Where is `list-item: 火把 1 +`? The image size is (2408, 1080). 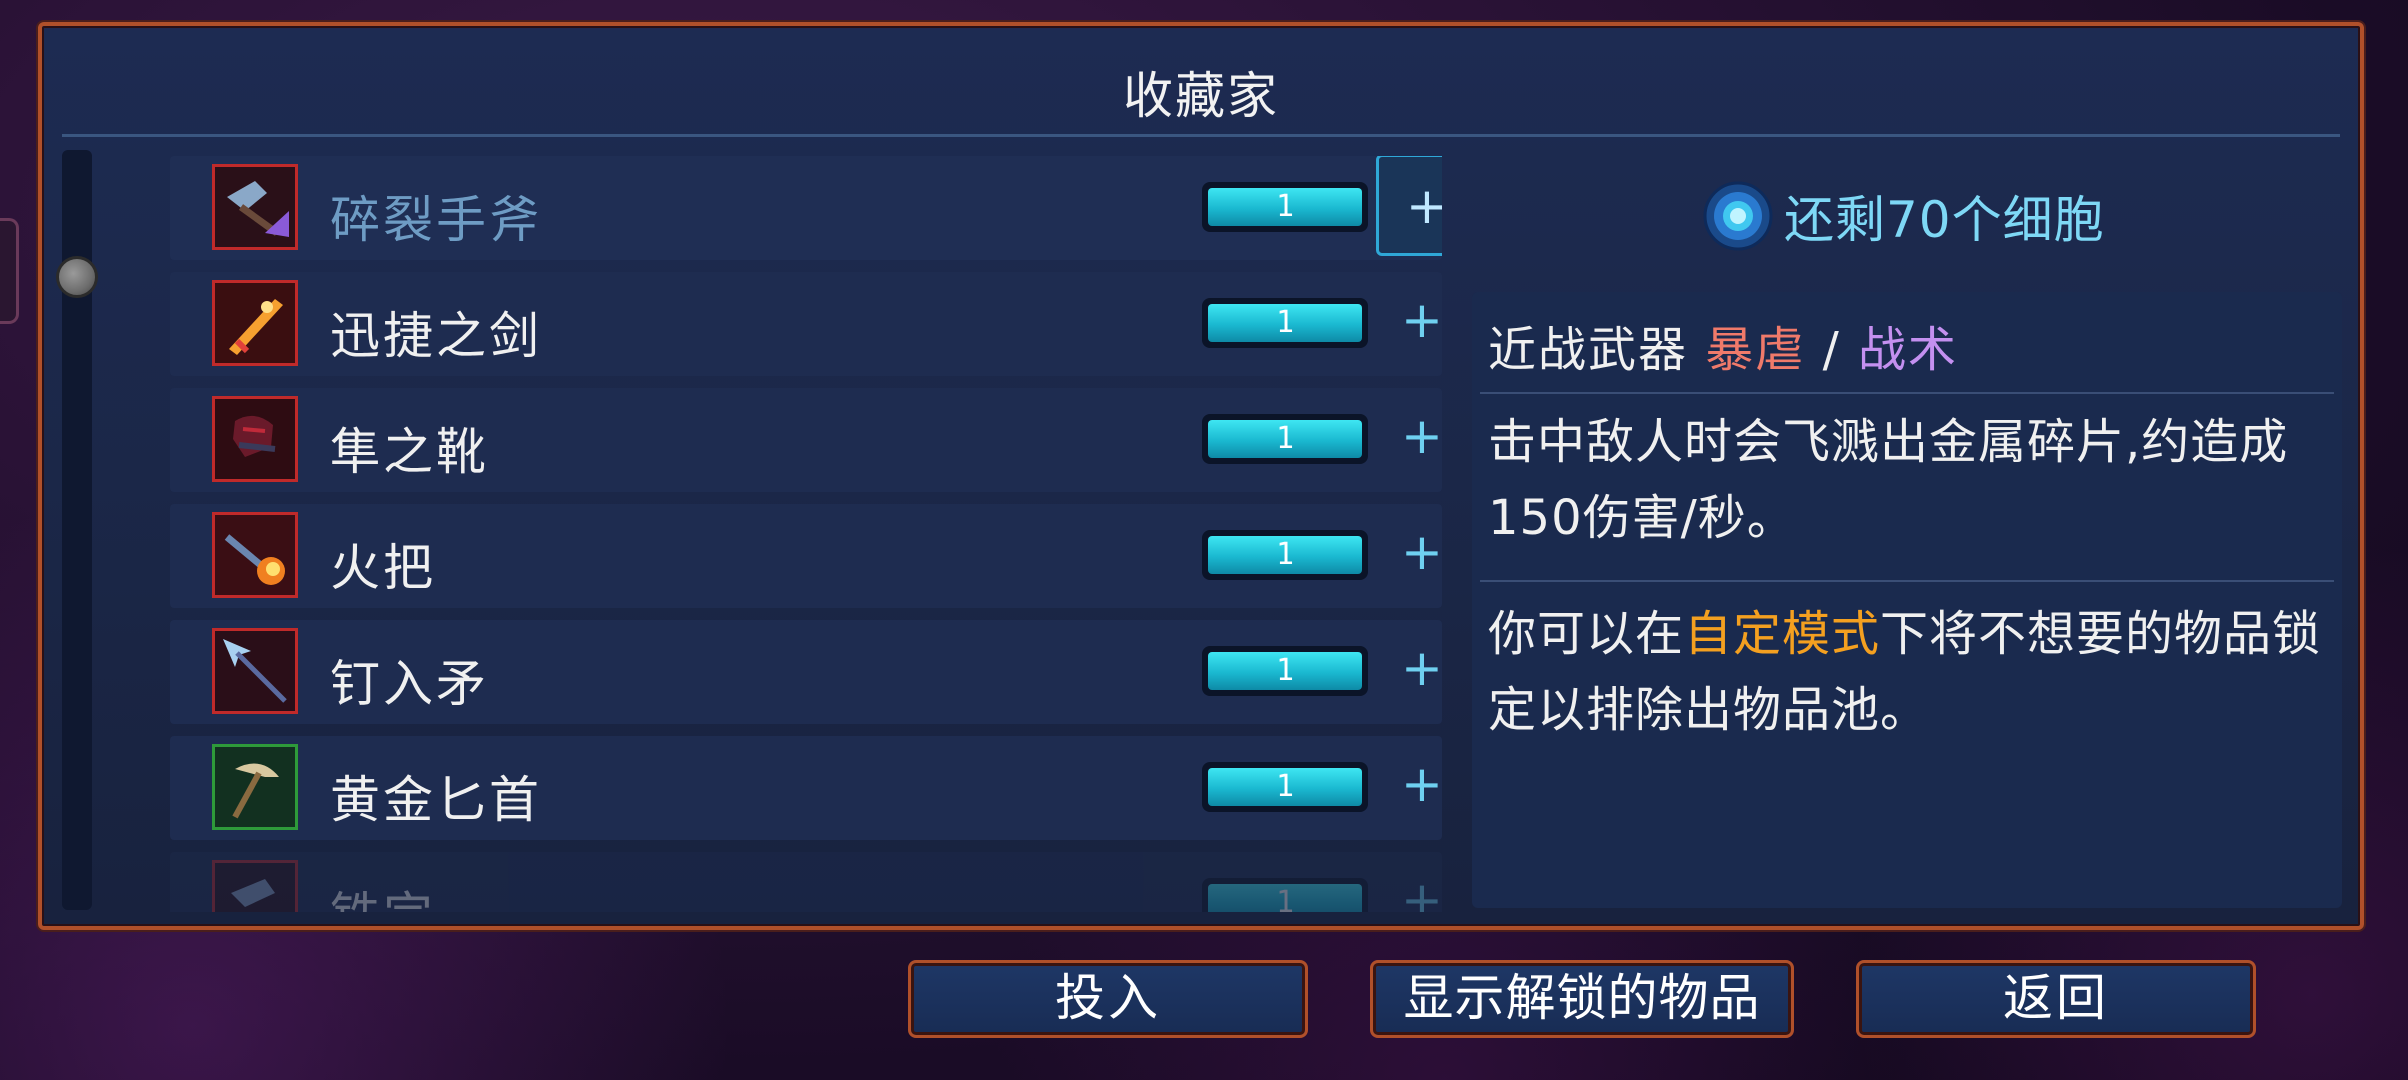
list-item: 火把 1 + is located at coordinates (806, 556).